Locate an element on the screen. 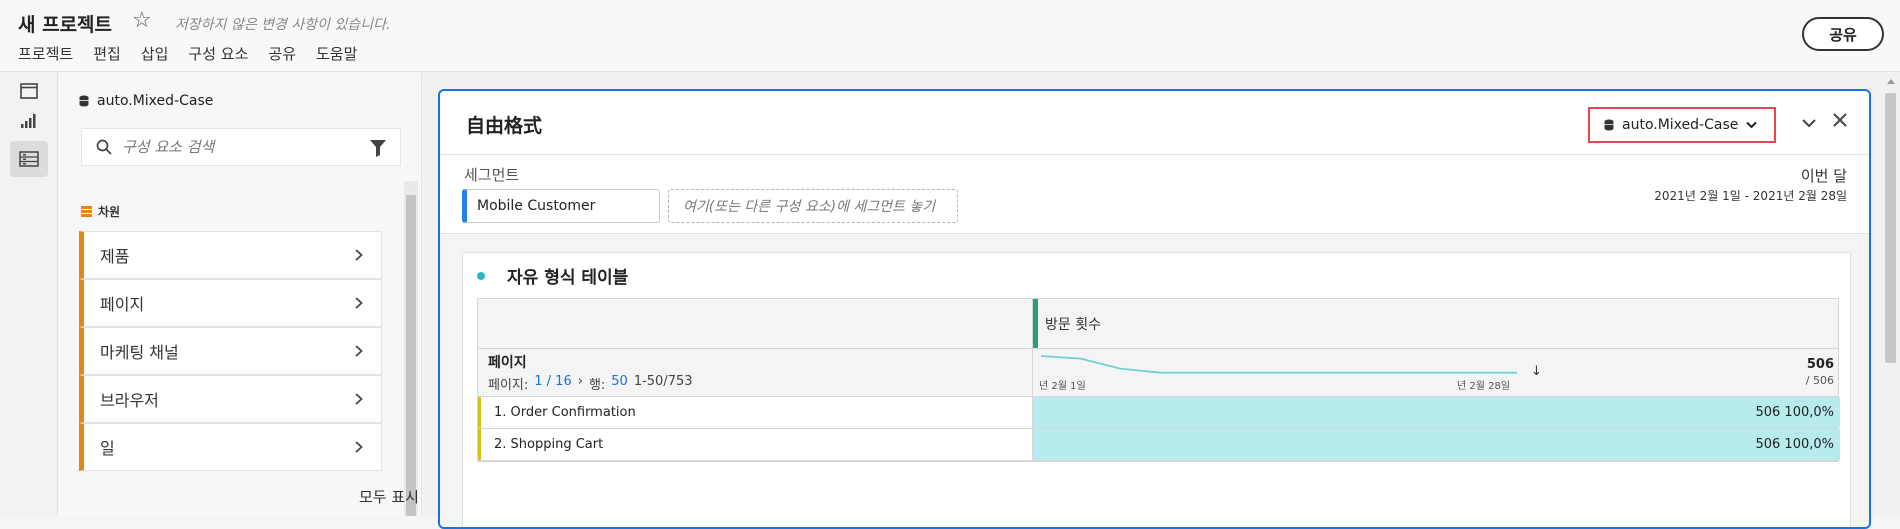  search-input is located at coordinates (237, 147).